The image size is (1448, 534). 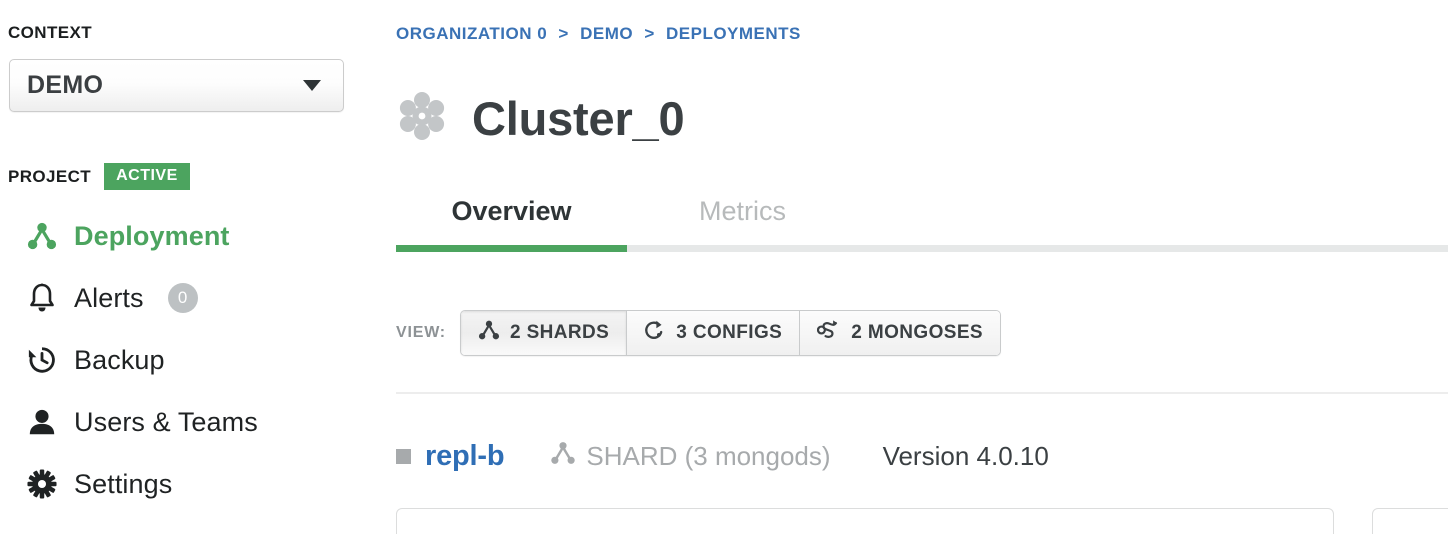 I want to click on sidebar-item-deployment: Deployment, so click(x=201, y=236).